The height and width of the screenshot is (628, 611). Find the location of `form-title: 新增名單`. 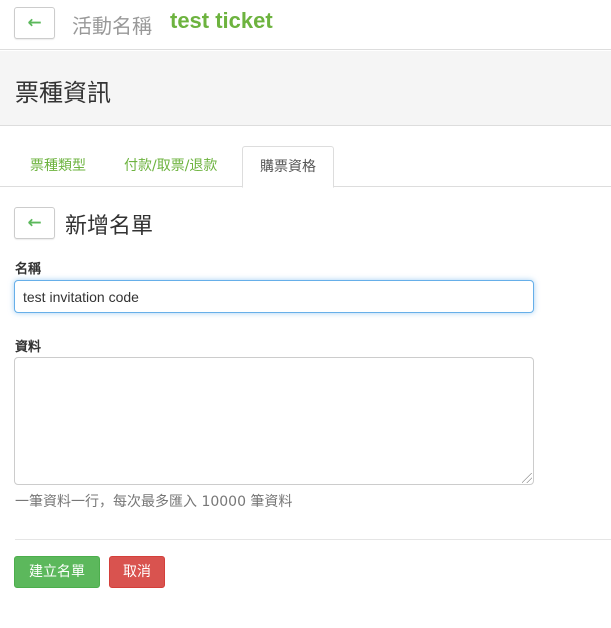

form-title: 新增名單 is located at coordinates (109, 226).